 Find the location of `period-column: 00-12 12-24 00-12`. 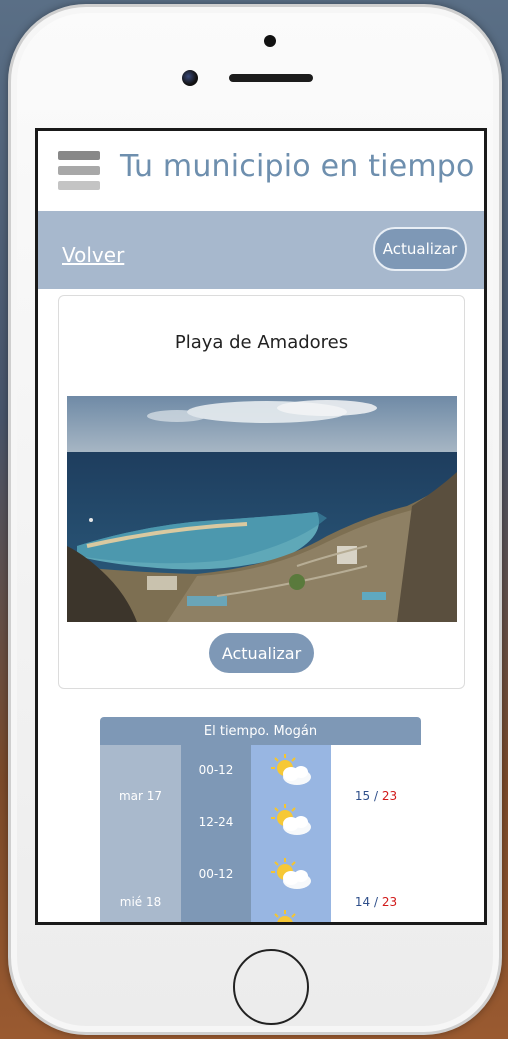

period-column: 00-12 12-24 00-12 is located at coordinates (216, 833).